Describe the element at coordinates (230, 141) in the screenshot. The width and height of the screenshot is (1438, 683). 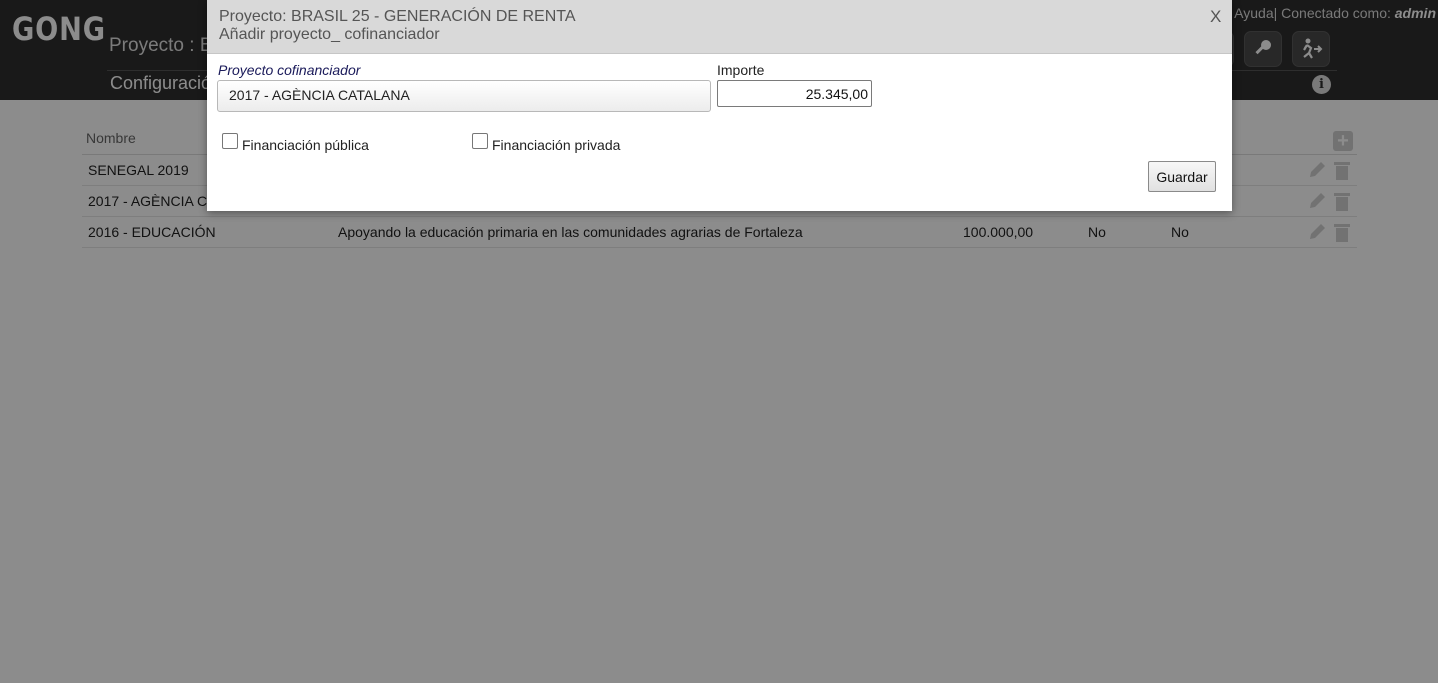
I see `public-financing-checkbox` at that location.